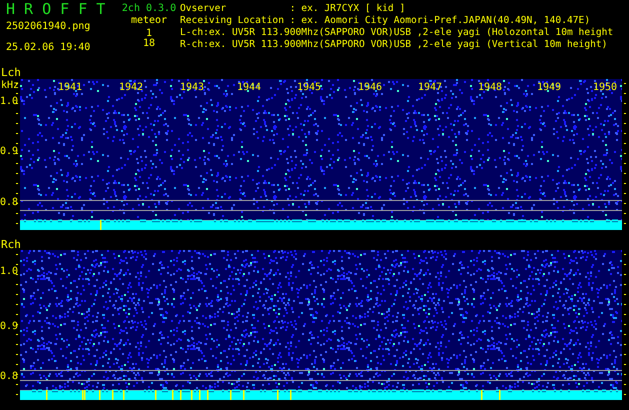 The width and height of the screenshot is (629, 410). Describe the element at coordinates (10, 85) in the screenshot. I see `unit-label: kHz` at that location.